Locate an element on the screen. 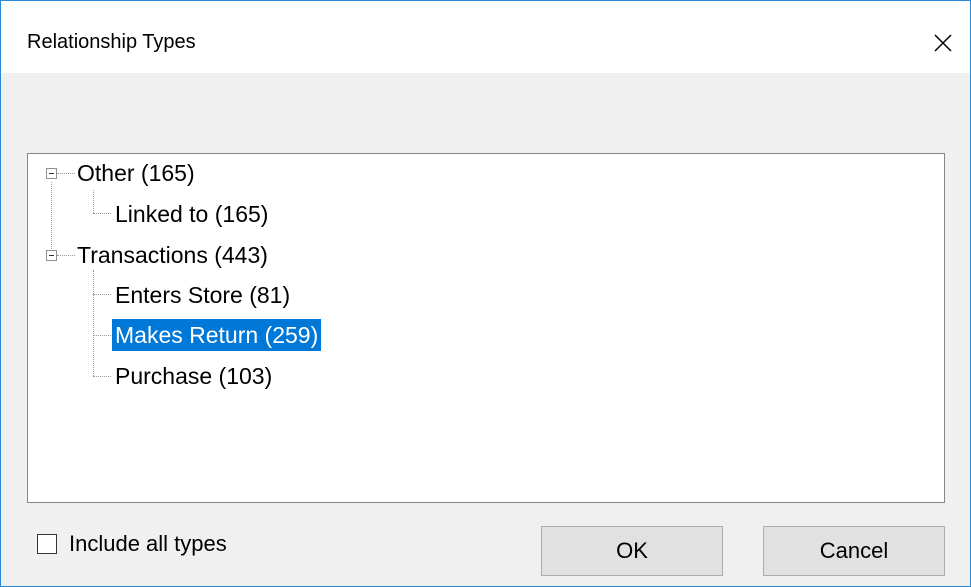 Image resolution: width=971 pixels, height=587 pixels. tree-node-purchase: Purchase (103) is located at coordinates (193, 376).